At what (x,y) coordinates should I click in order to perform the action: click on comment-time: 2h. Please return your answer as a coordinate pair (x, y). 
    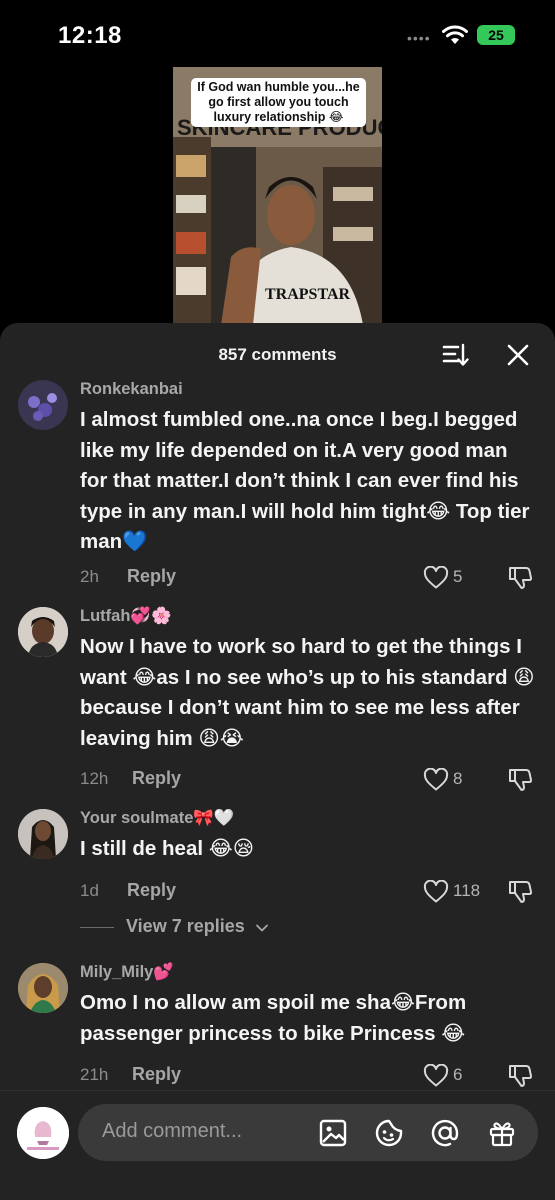
    Looking at the image, I should click on (89, 576).